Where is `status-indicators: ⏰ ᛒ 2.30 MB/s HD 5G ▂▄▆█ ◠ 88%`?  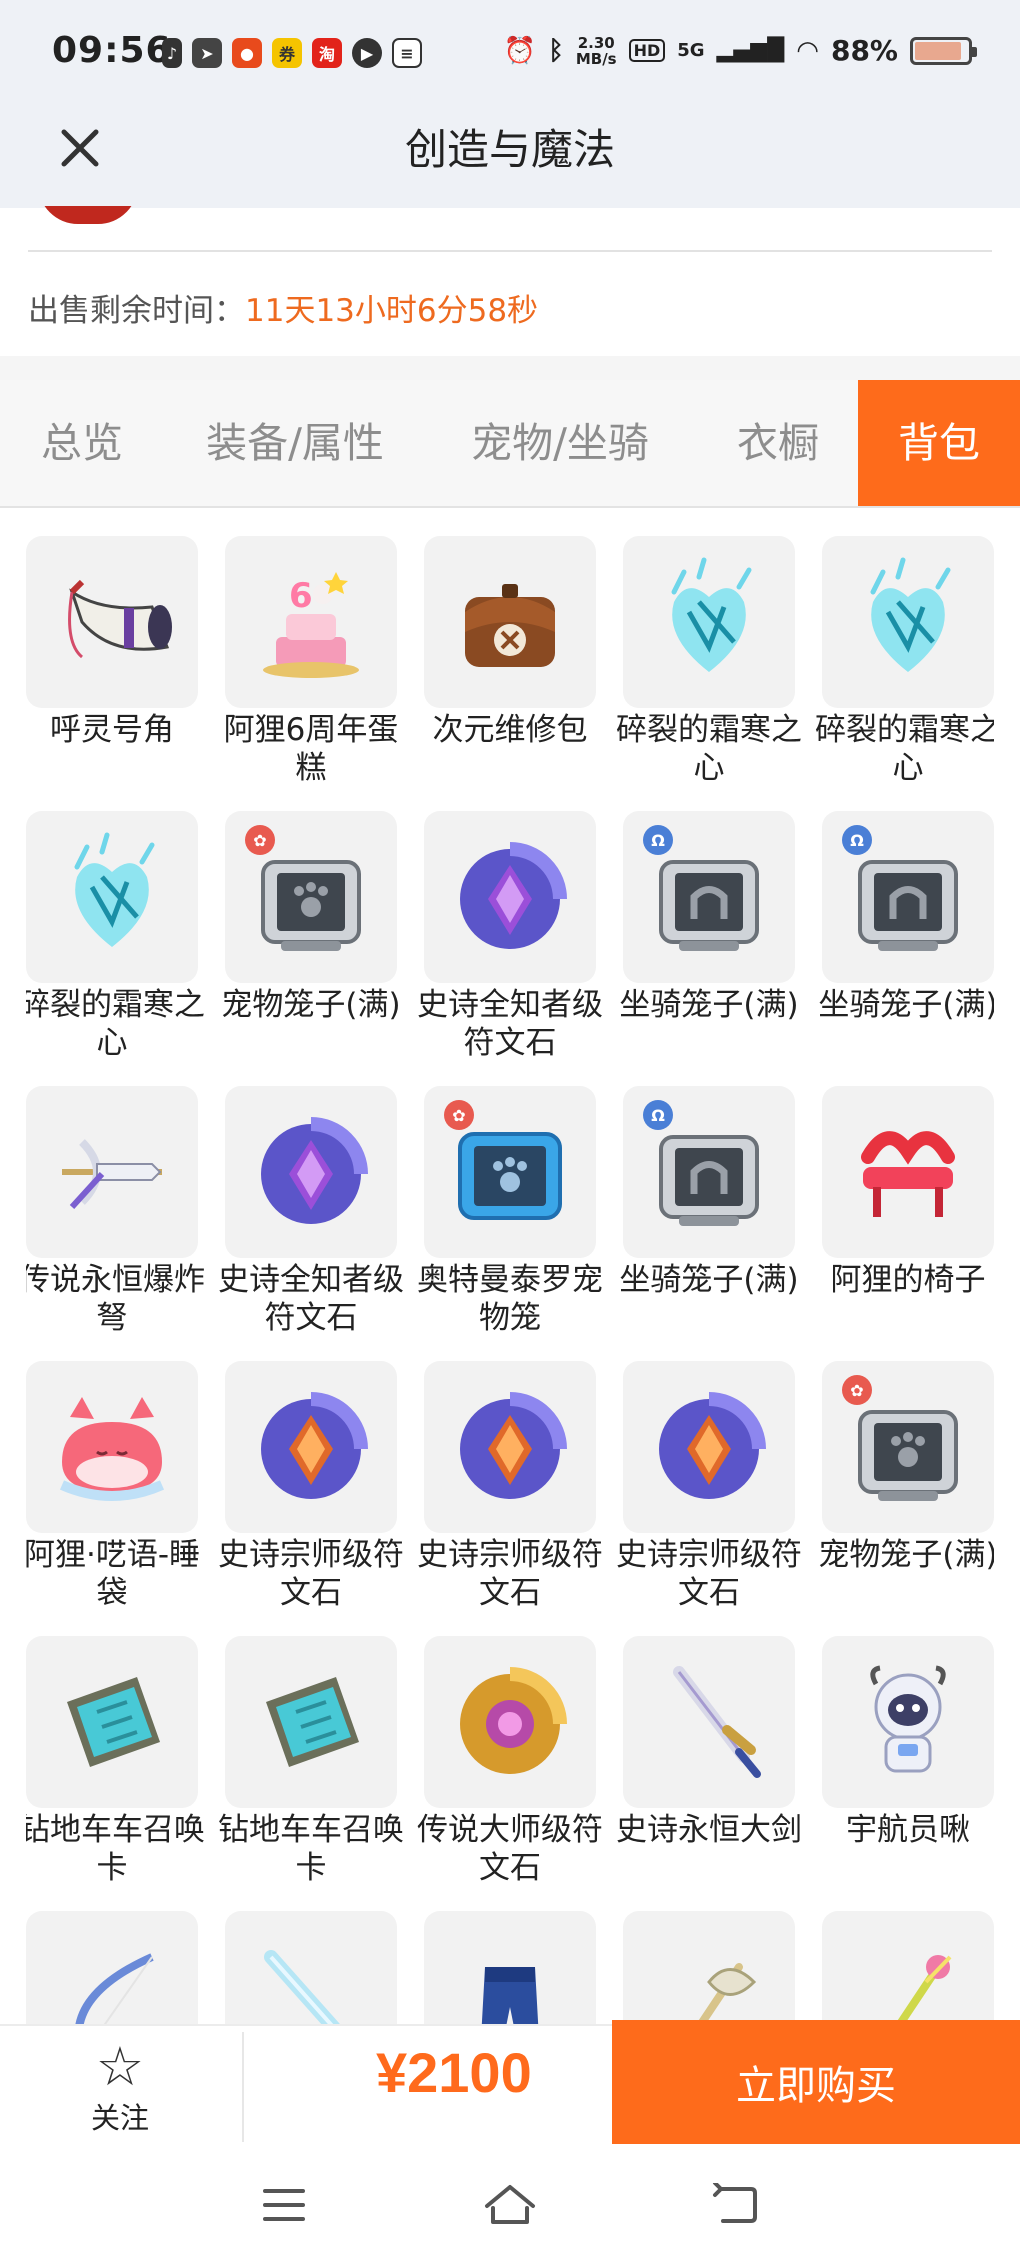
status-indicators: ⏰ ᛒ 2.30 MB/s HD 5G ▂▄▆█ ◠ 88% is located at coordinates (740, 50).